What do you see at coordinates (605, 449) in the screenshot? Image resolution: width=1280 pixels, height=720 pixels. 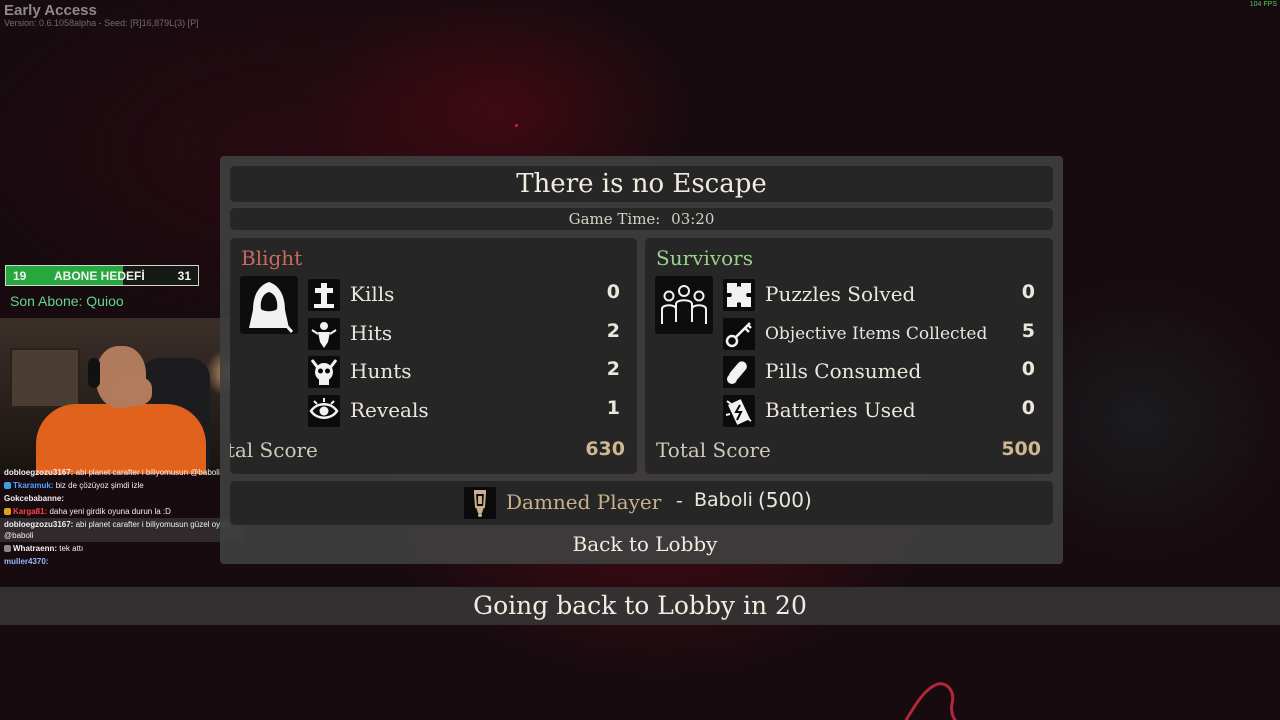 I see `blight-total-value: 630` at bounding box center [605, 449].